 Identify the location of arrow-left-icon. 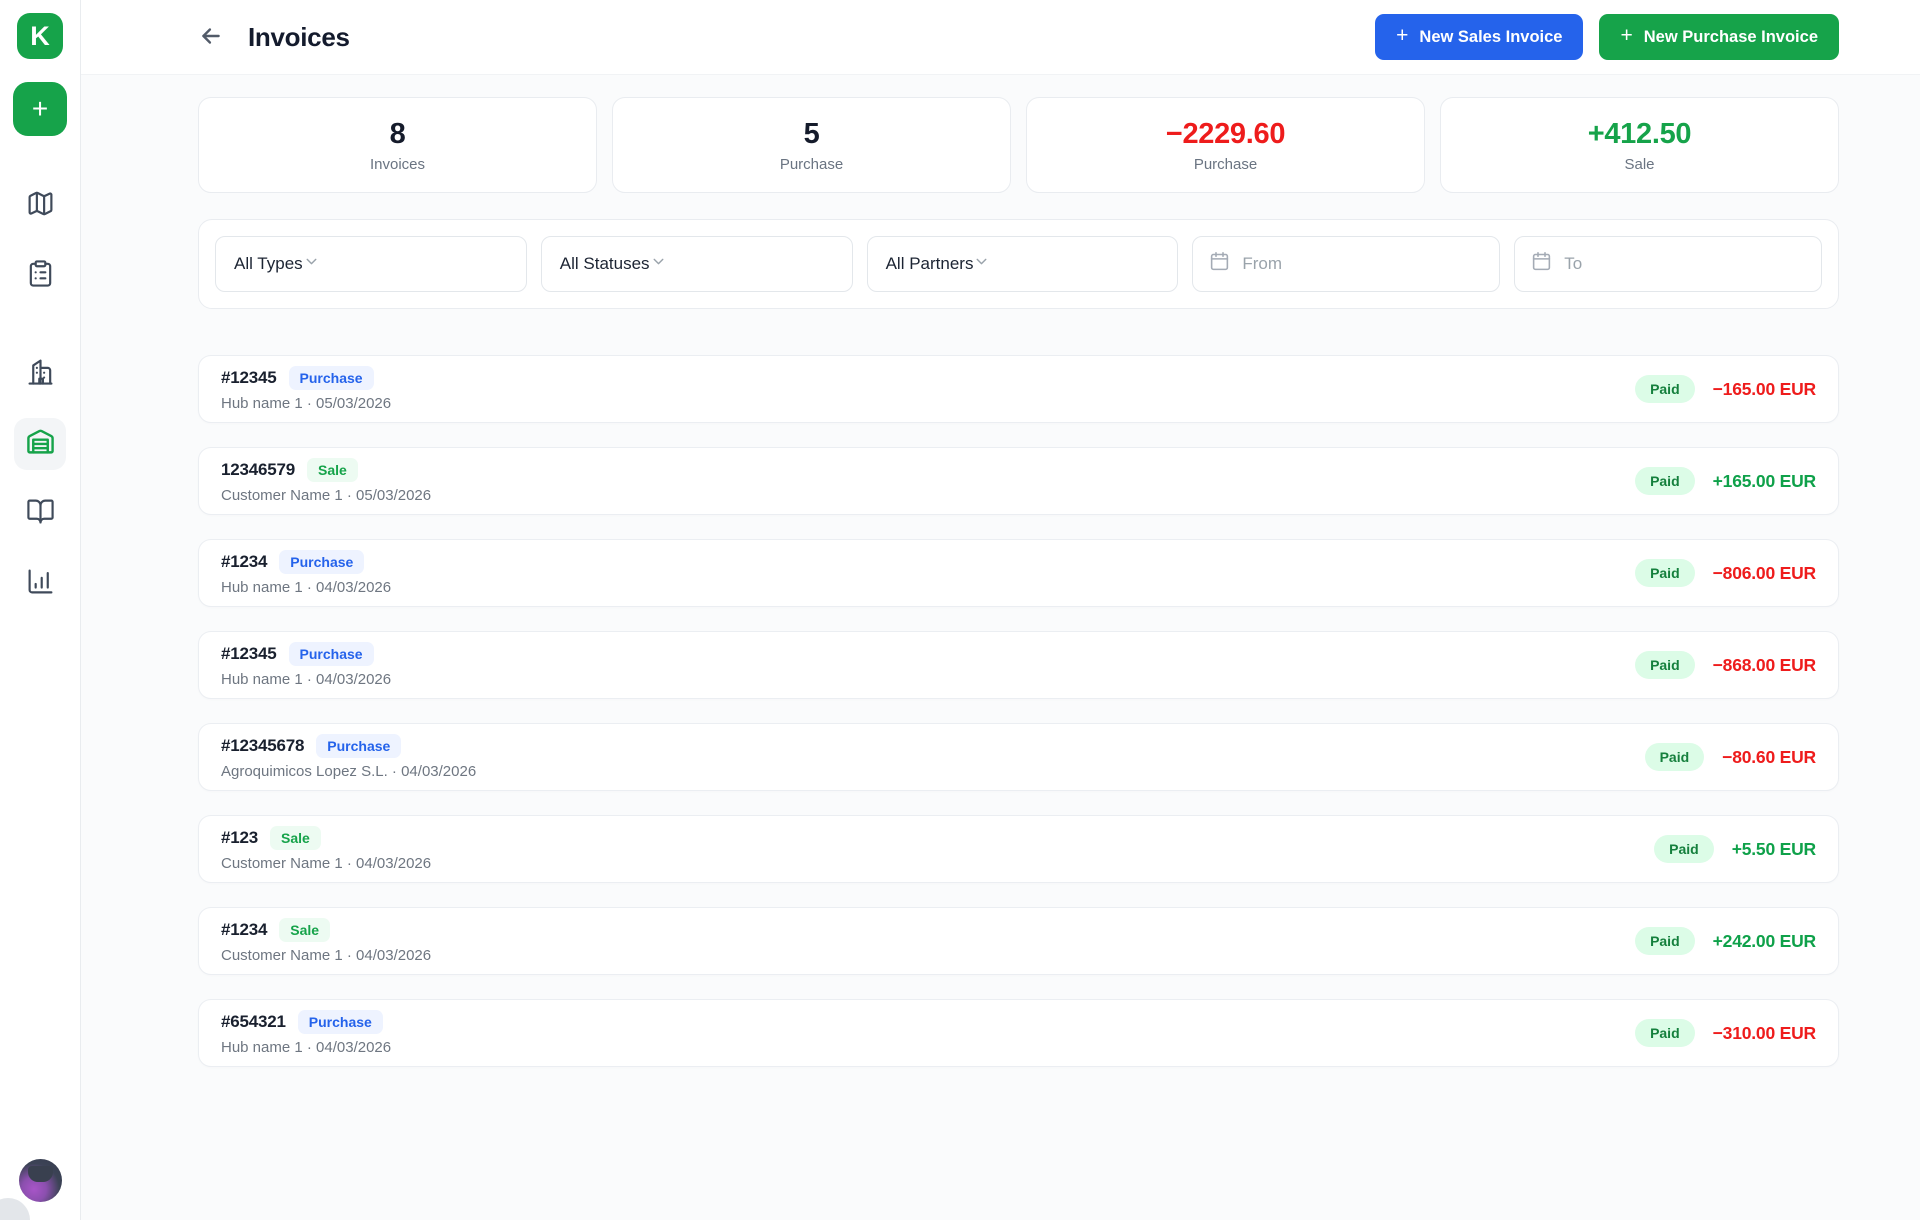
(211, 37).